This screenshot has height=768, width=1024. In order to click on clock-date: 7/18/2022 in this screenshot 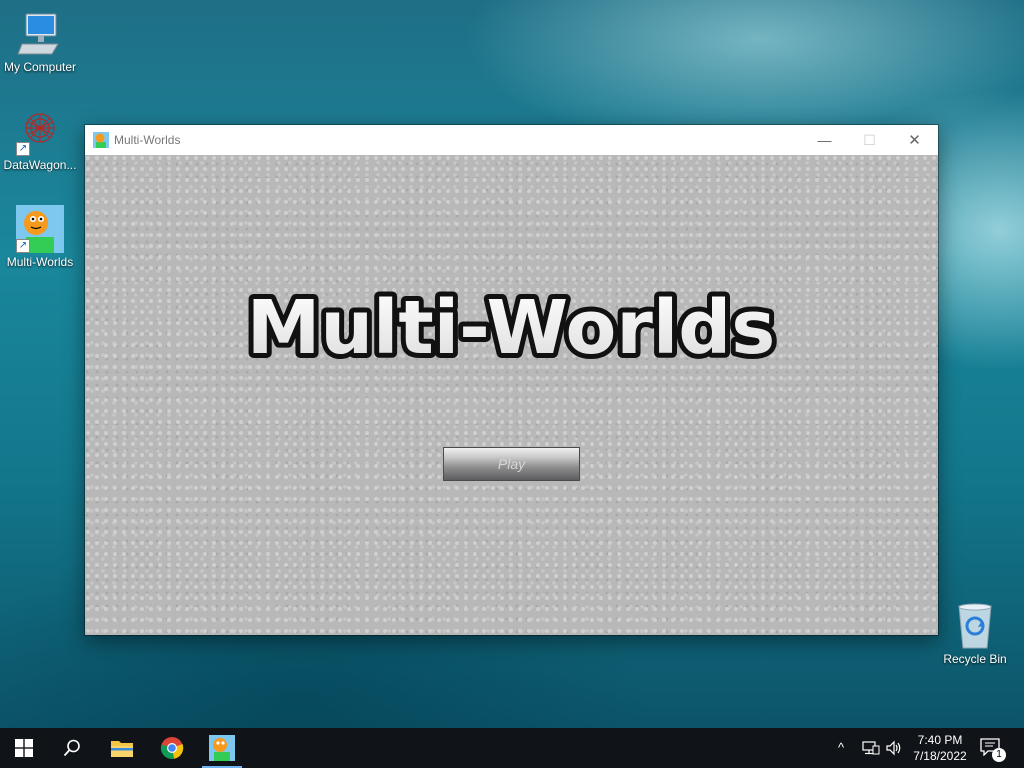, I will do `click(940, 756)`.